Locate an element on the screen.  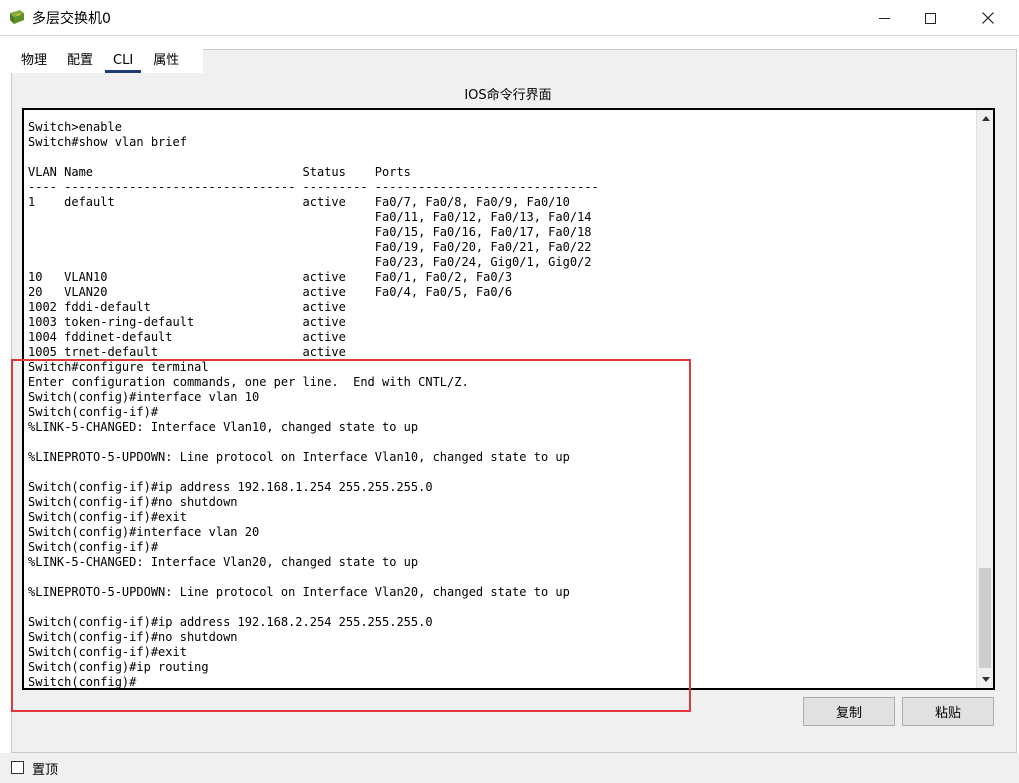
terminal-line: 1004 fddinet-default active is located at coordinates (187, 337).